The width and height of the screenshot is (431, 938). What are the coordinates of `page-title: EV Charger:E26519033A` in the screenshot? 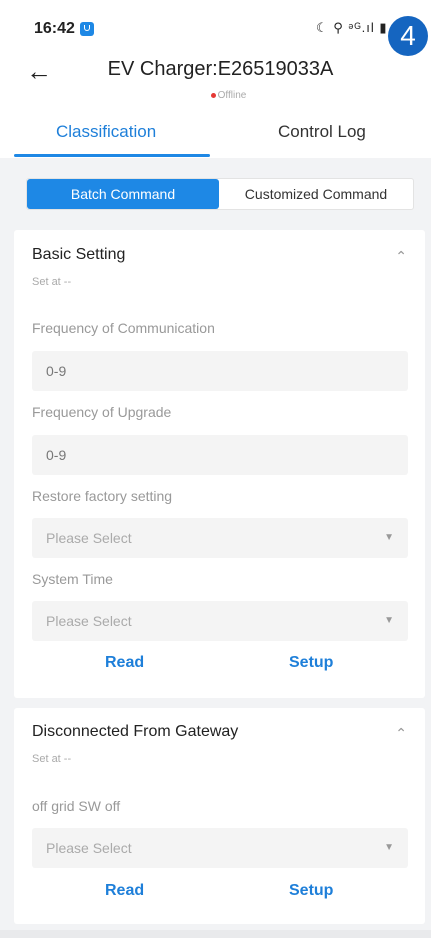 It's located at (220, 69).